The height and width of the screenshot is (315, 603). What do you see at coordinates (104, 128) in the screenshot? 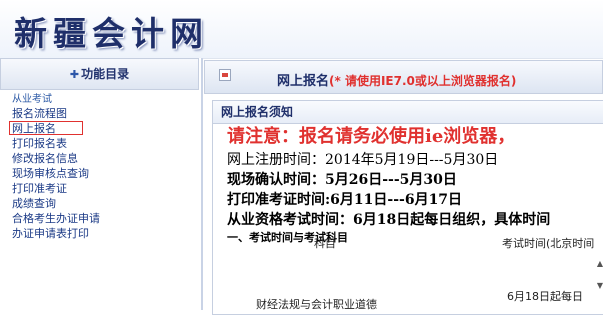
I see `menu-item-online-registration: 网上报名` at bounding box center [104, 128].